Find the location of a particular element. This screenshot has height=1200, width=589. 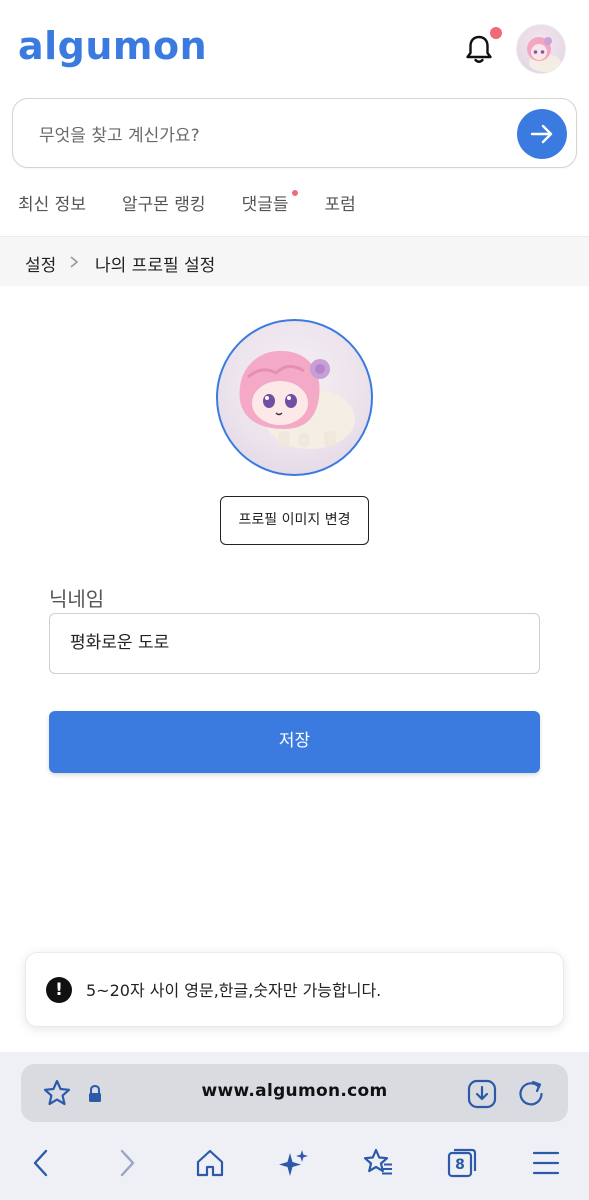

address-bar: www.algumon.com is located at coordinates (294, 1093).